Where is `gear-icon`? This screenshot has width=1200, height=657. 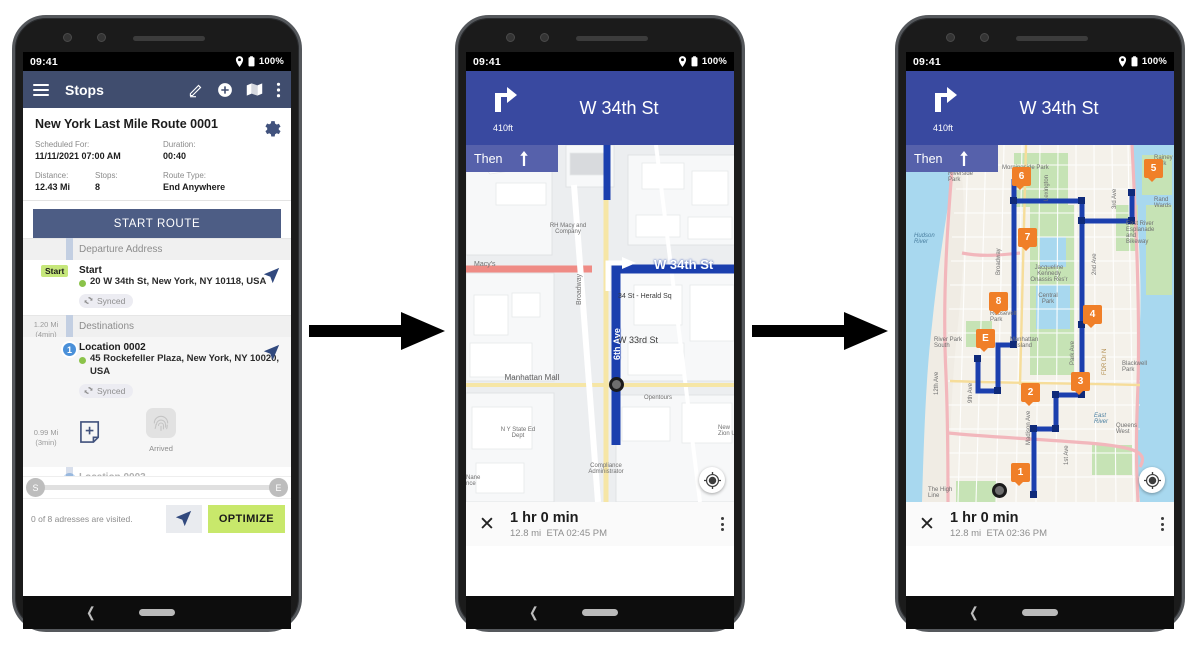
gear-icon is located at coordinates (272, 131).